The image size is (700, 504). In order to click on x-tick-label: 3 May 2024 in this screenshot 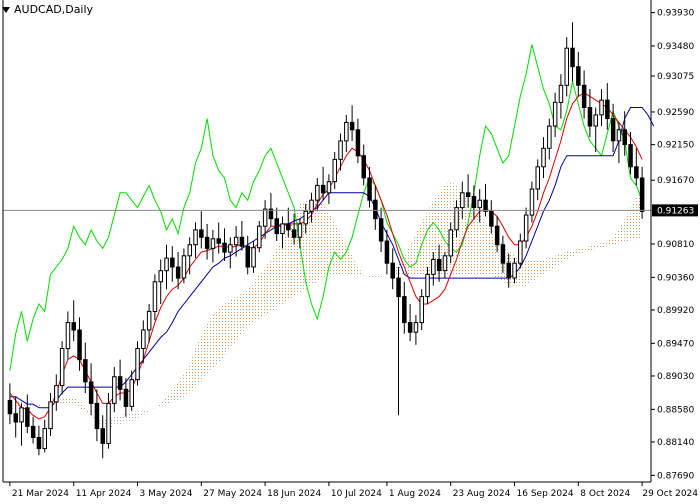, I will do `click(166, 494)`.